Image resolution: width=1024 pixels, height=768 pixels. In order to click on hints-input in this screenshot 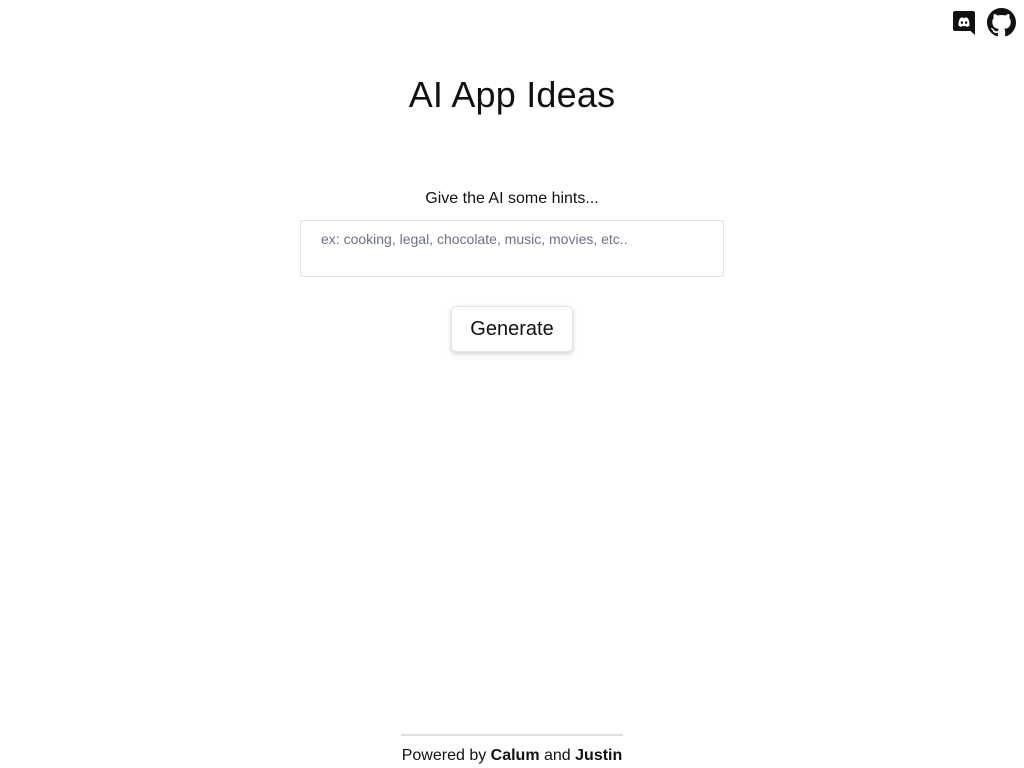, I will do `click(512, 248)`.